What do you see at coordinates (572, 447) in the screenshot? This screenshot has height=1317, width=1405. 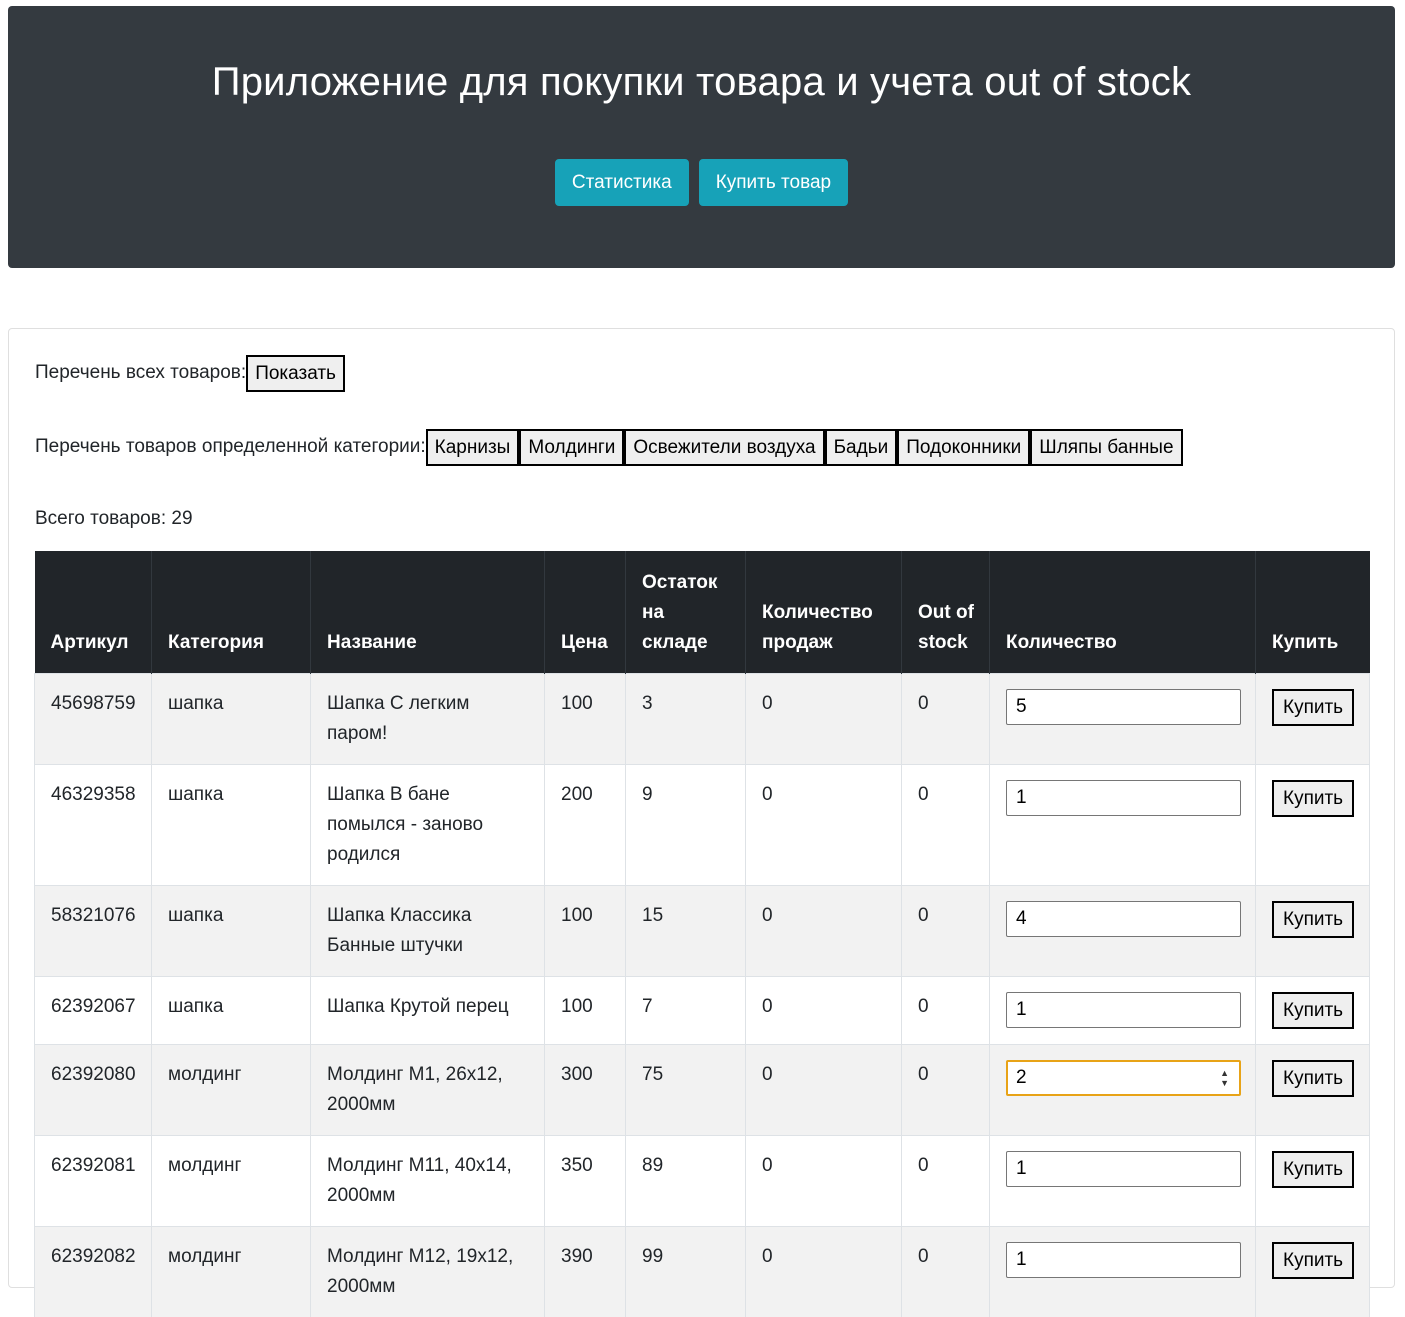 I see `category-button-moldings: Молдинги` at bounding box center [572, 447].